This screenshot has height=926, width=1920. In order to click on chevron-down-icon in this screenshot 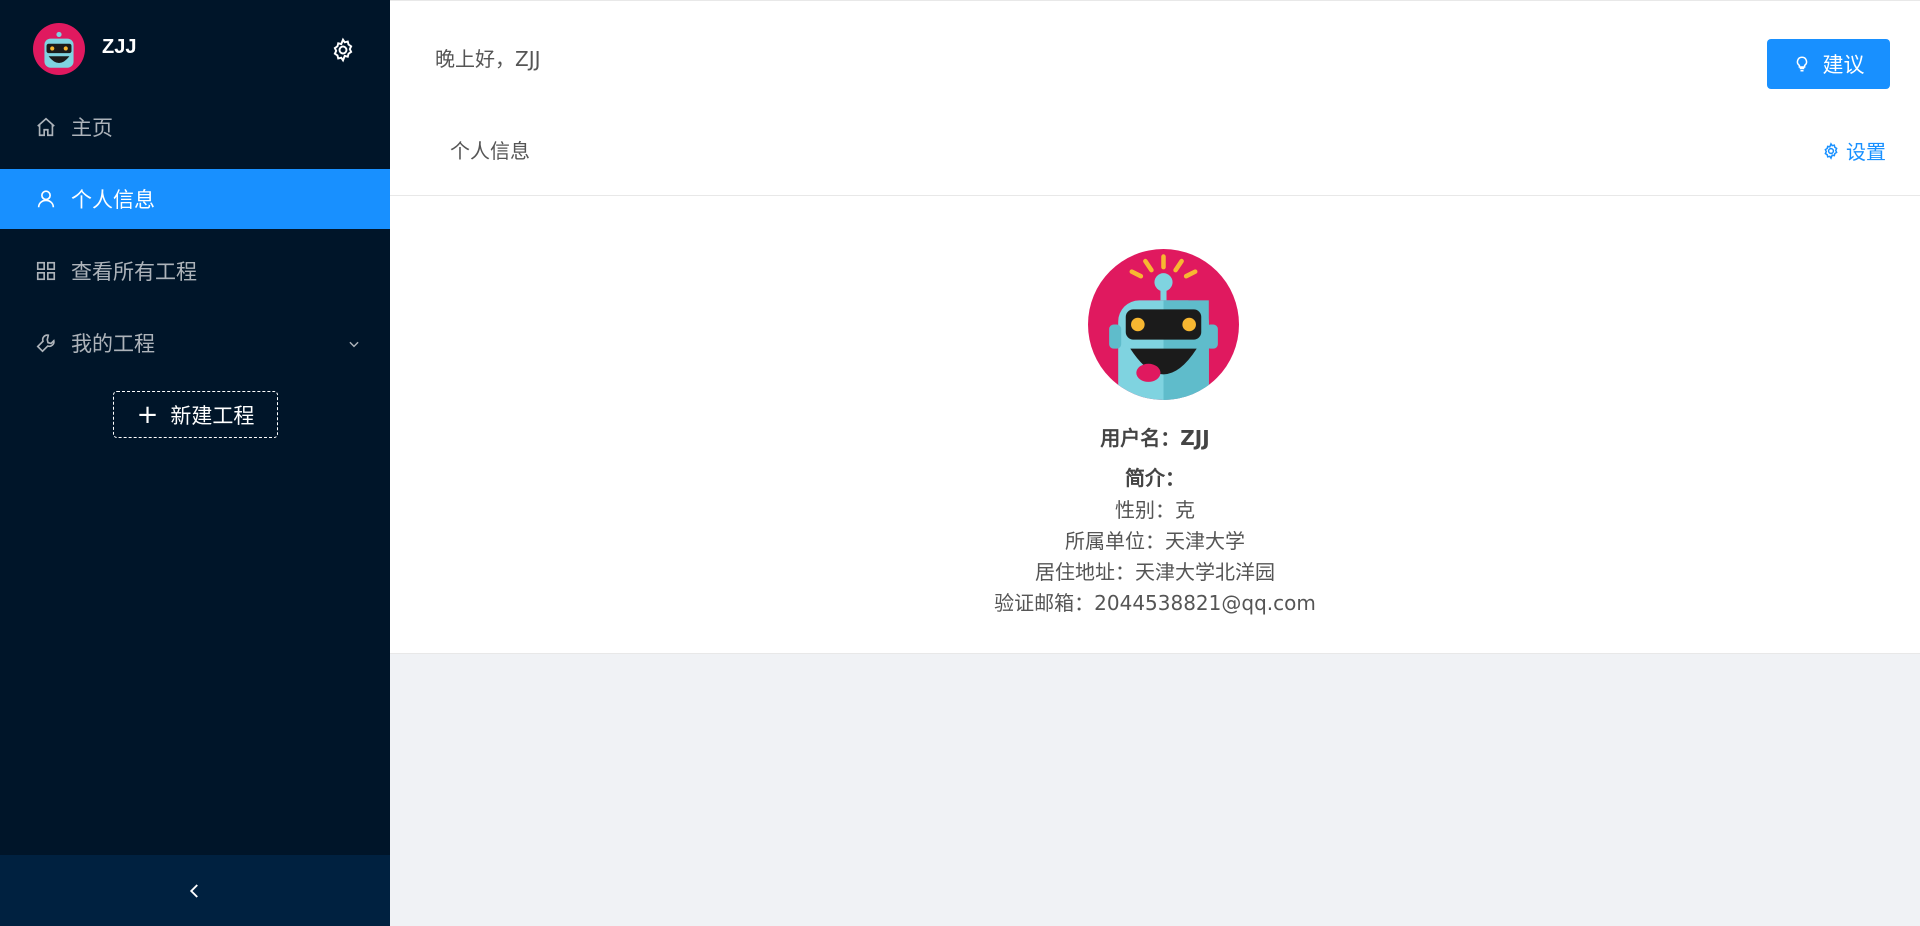, I will do `click(354, 344)`.